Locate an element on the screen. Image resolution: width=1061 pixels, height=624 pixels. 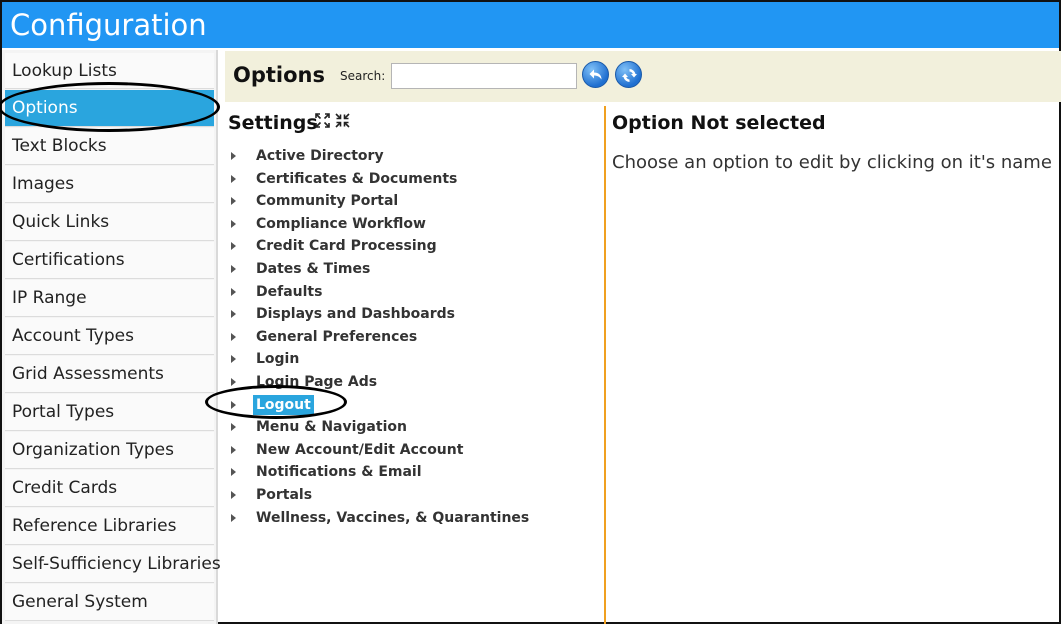
settings-item-dates-times: Dates & Times is located at coordinates (416, 269).